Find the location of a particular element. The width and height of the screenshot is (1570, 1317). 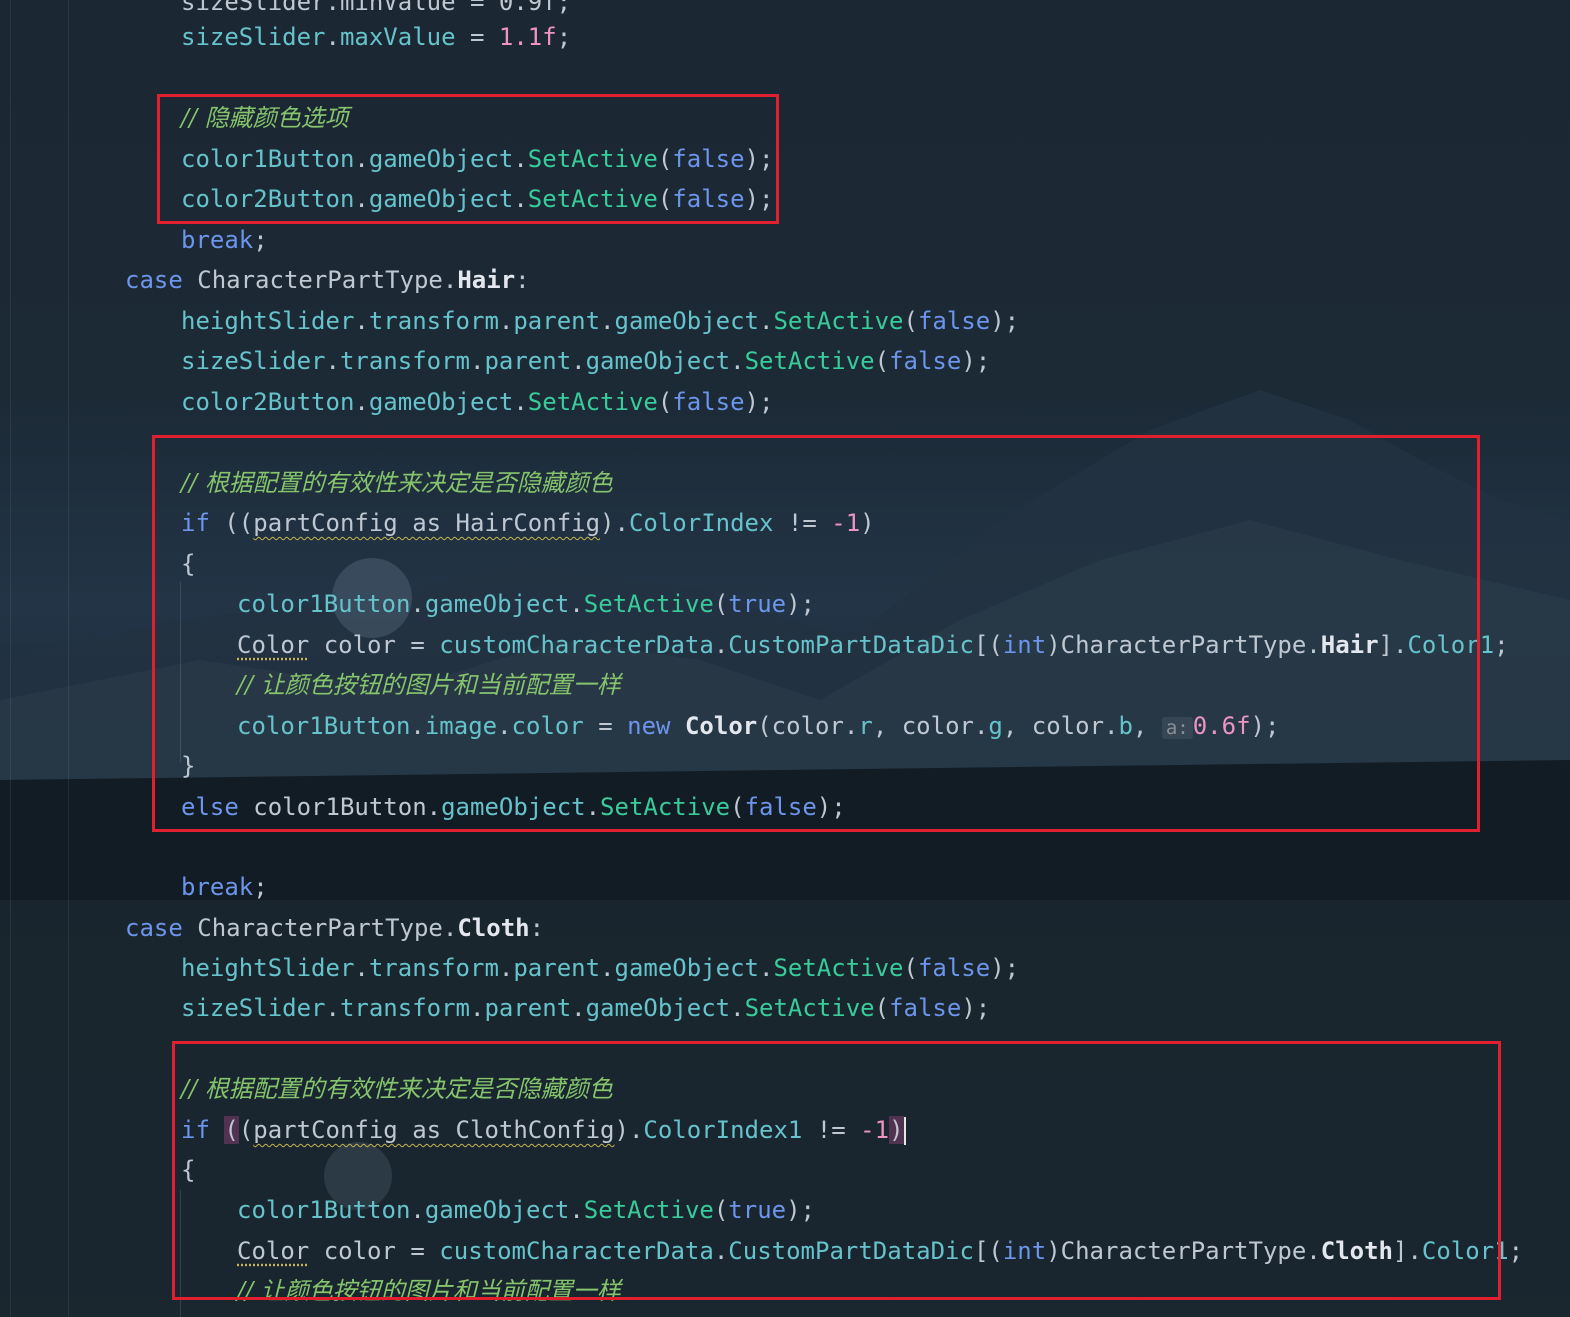

code-line: sizeSlider.maxValue = 1.1f; is located at coordinates (376, 37).